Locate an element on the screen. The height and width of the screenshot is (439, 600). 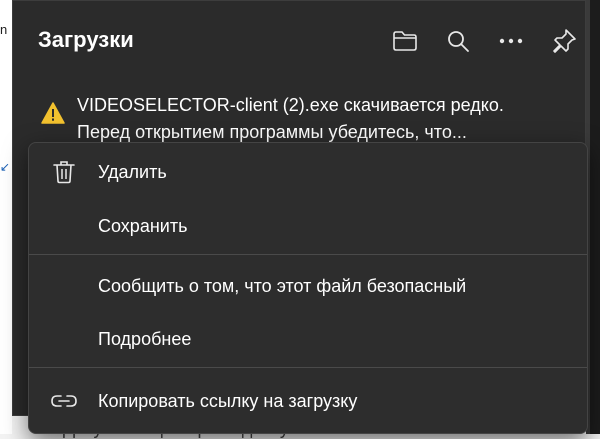
warning-icon is located at coordinates (53, 113).